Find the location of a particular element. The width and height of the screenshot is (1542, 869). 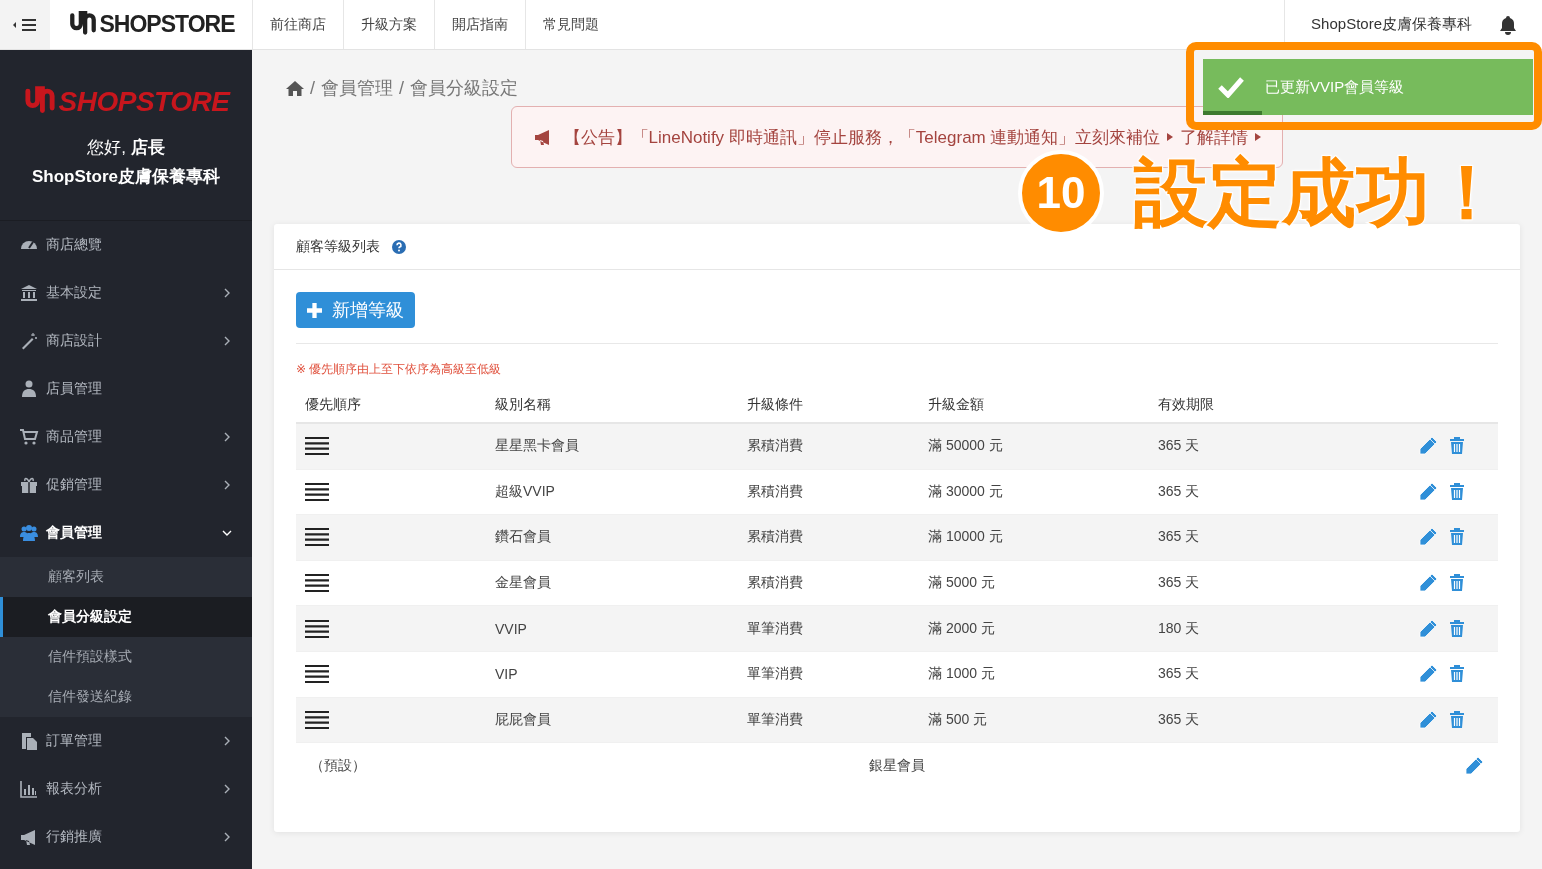

sidebar-menu-item: 會員管理 is located at coordinates (126, 533).